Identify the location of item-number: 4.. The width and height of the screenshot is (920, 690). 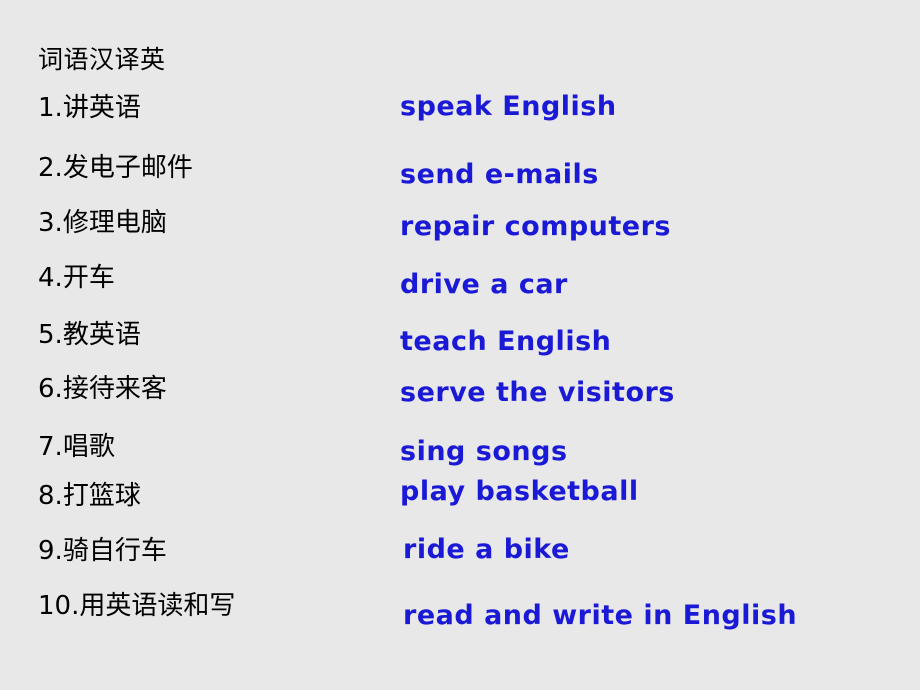
(50, 278).